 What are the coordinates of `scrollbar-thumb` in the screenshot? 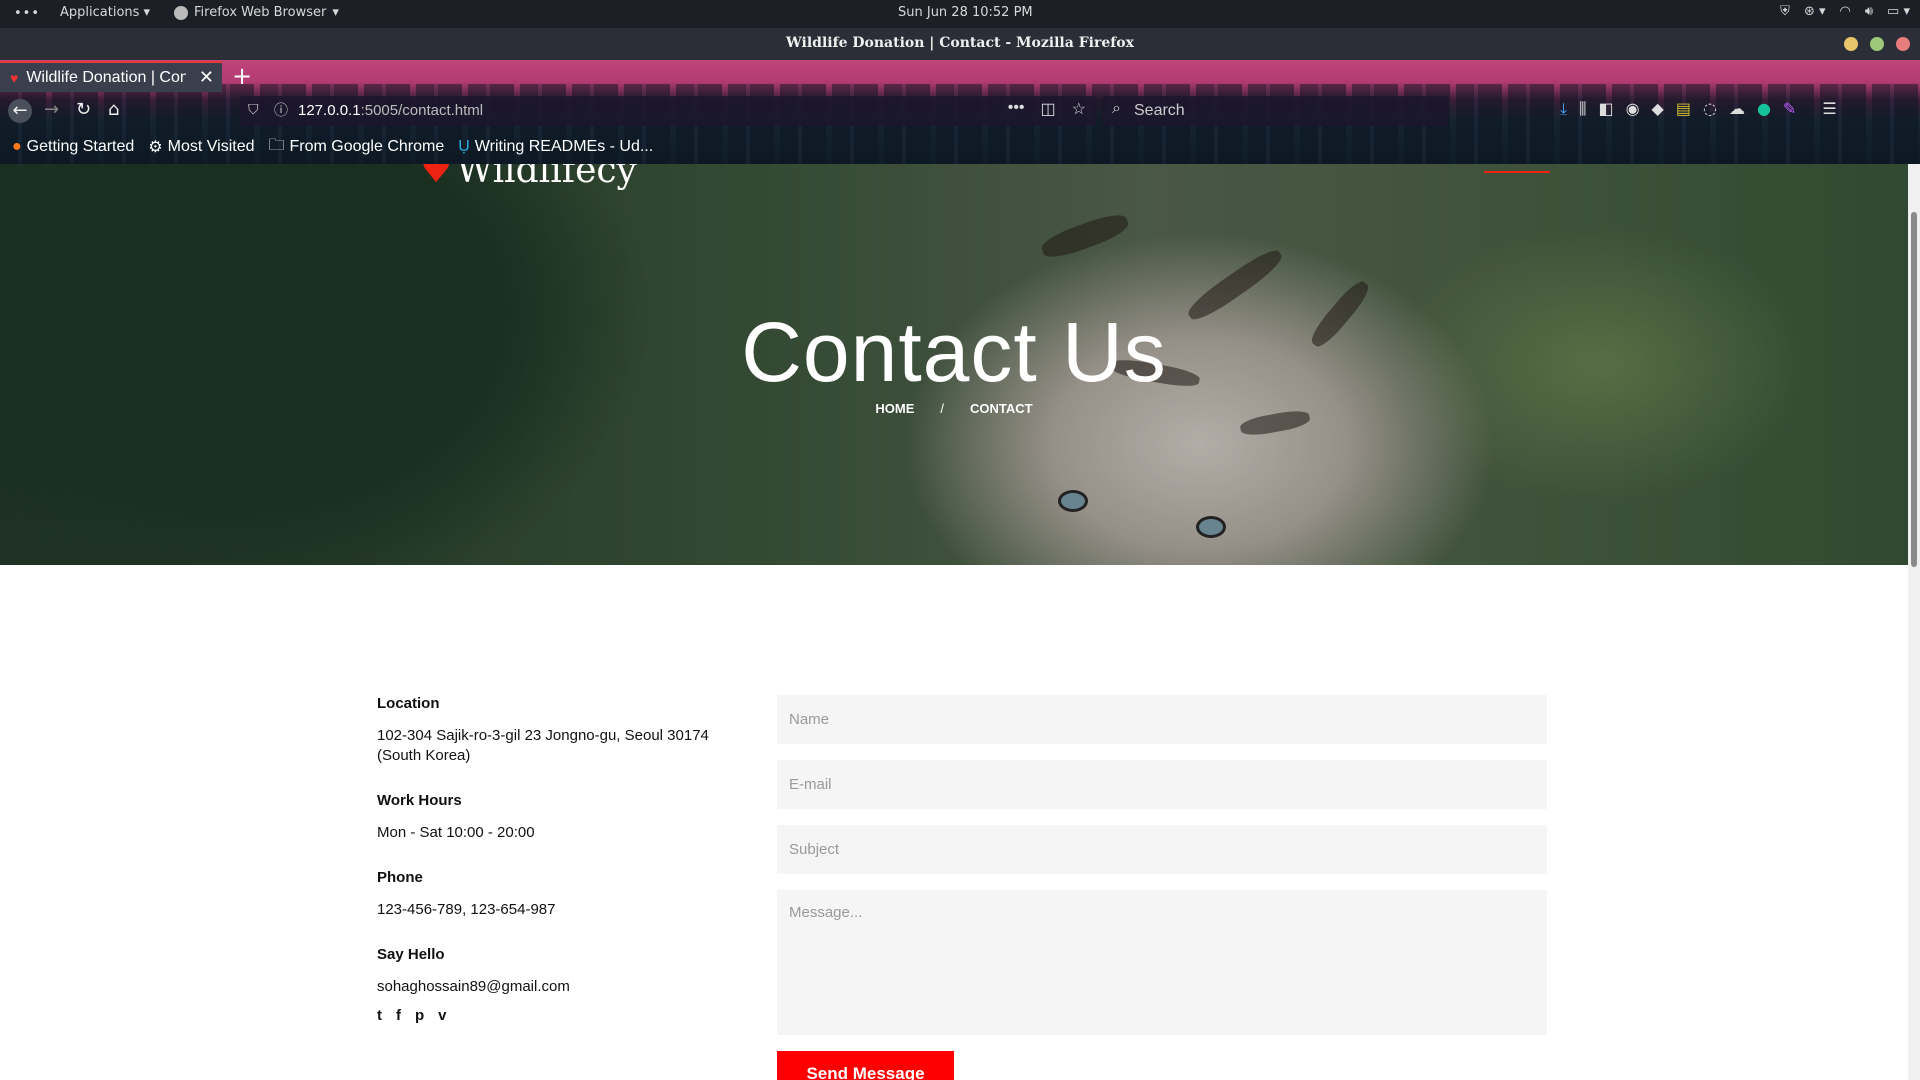 It's located at (1914, 389).